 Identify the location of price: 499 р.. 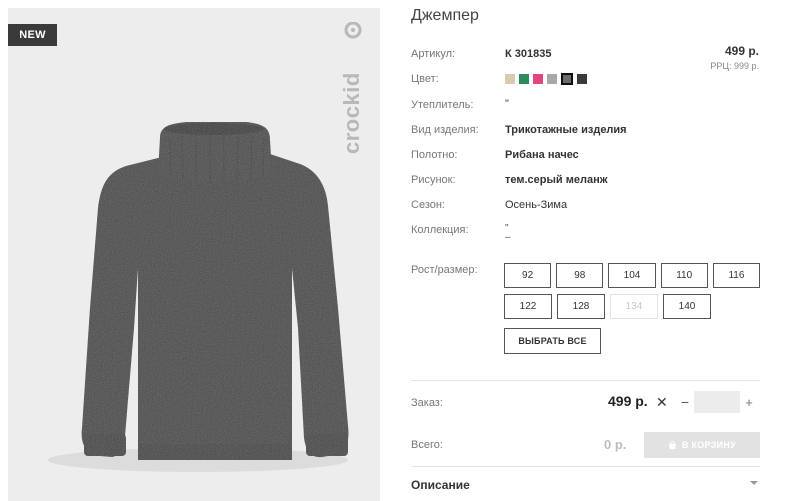
(741, 51).